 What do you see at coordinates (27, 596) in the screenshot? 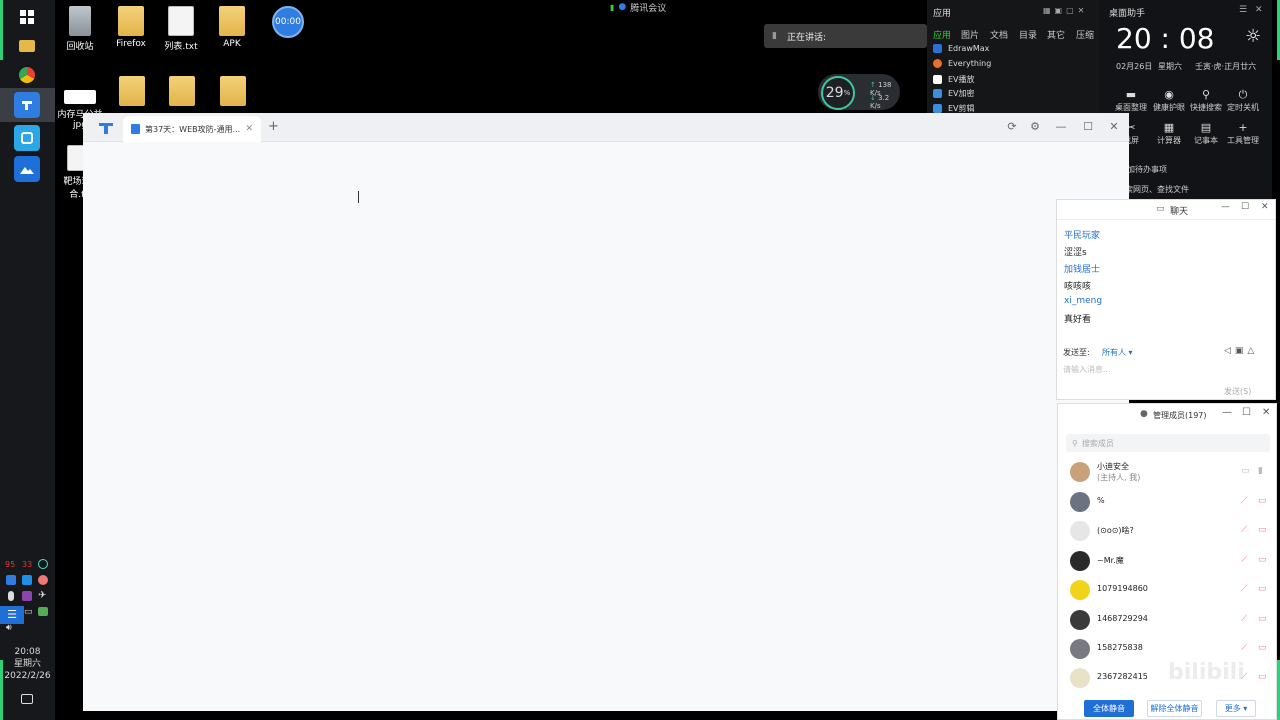
I see `tray-twitch-icon` at bounding box center [27, 596].